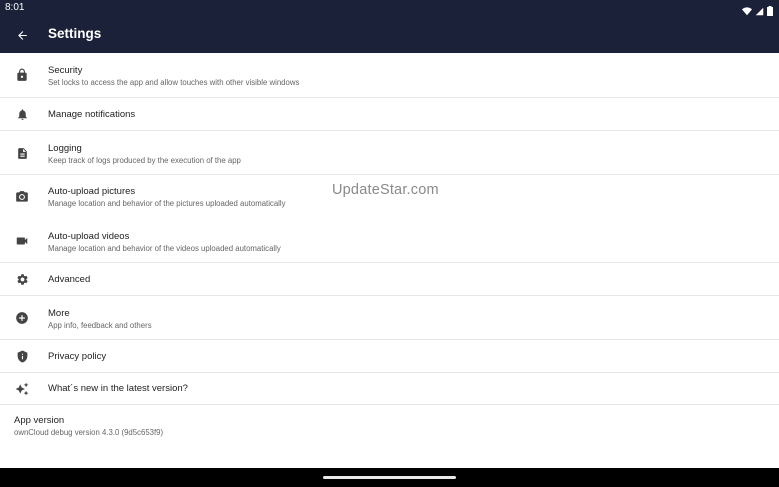 The height and width of the screenshot is (487, 779). Describe the element at coordinates (65, 148) in the screenshot. I see `settings-item-title: Logging` at that location.